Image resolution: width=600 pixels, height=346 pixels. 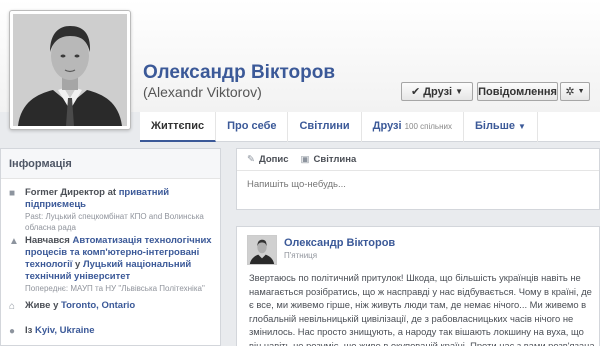 What do you see at coordinates (415, 92) in the screenshot?
I see `checkmark-icon: ✔` at bounding box center [415, 92].